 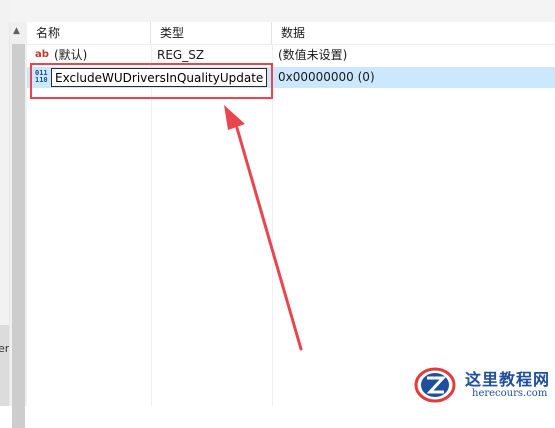 What do you see at coordinates (159, 77) in the screenshot?
I see `rename-input` at bounding box center [159, 77].